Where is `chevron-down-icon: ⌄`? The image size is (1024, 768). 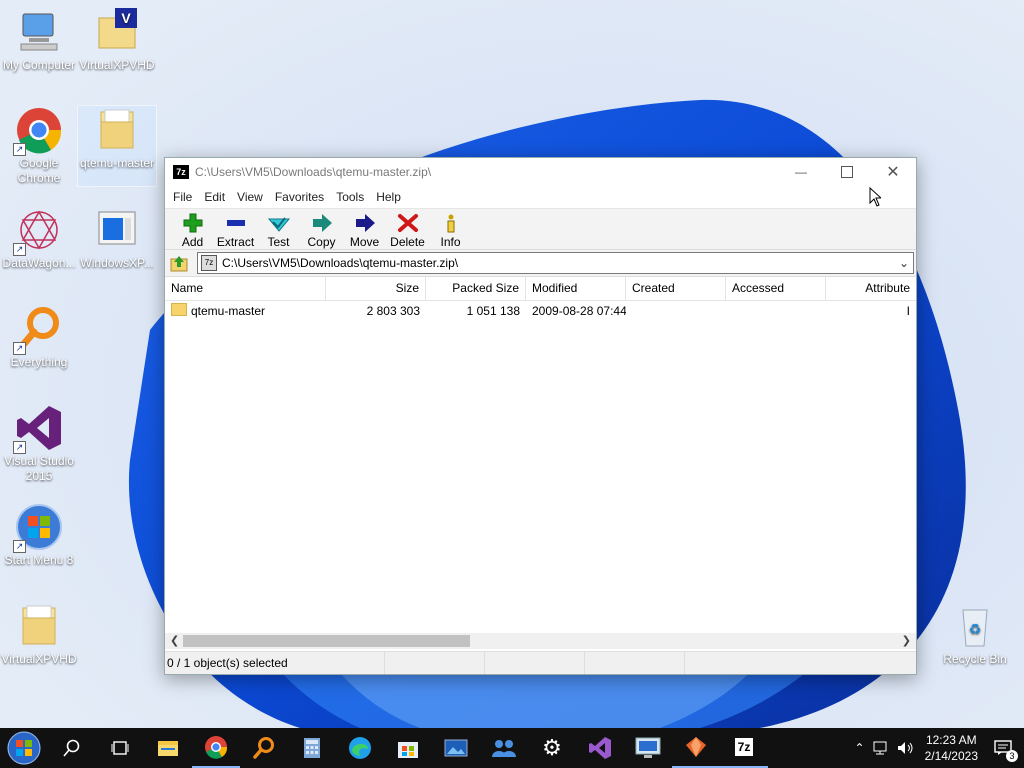 chevron-down-icon: ⌄ is located at coordinates (904, 263).